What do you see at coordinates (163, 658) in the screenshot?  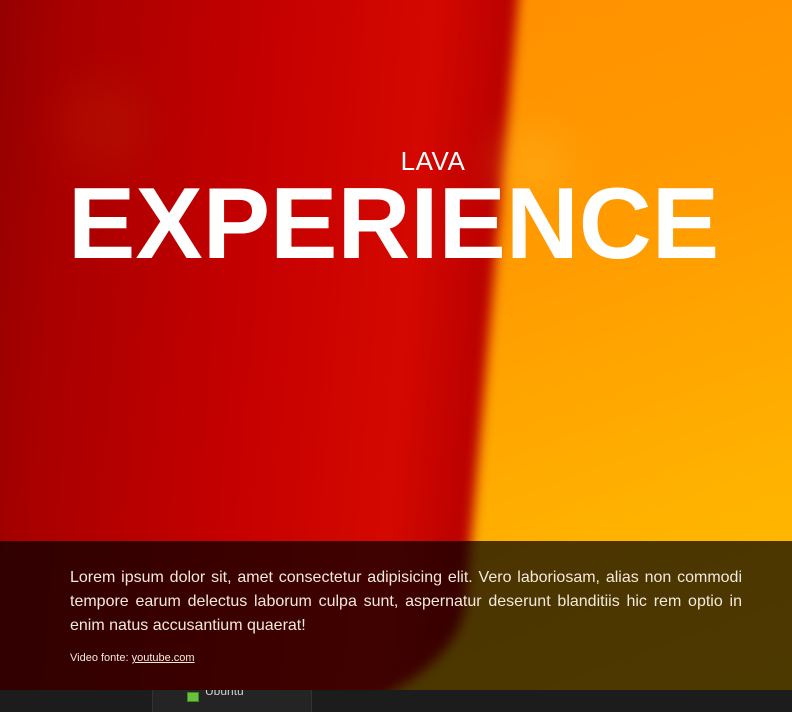 I see `youtube-link: youtube.com` at bounding box center [163, 658].